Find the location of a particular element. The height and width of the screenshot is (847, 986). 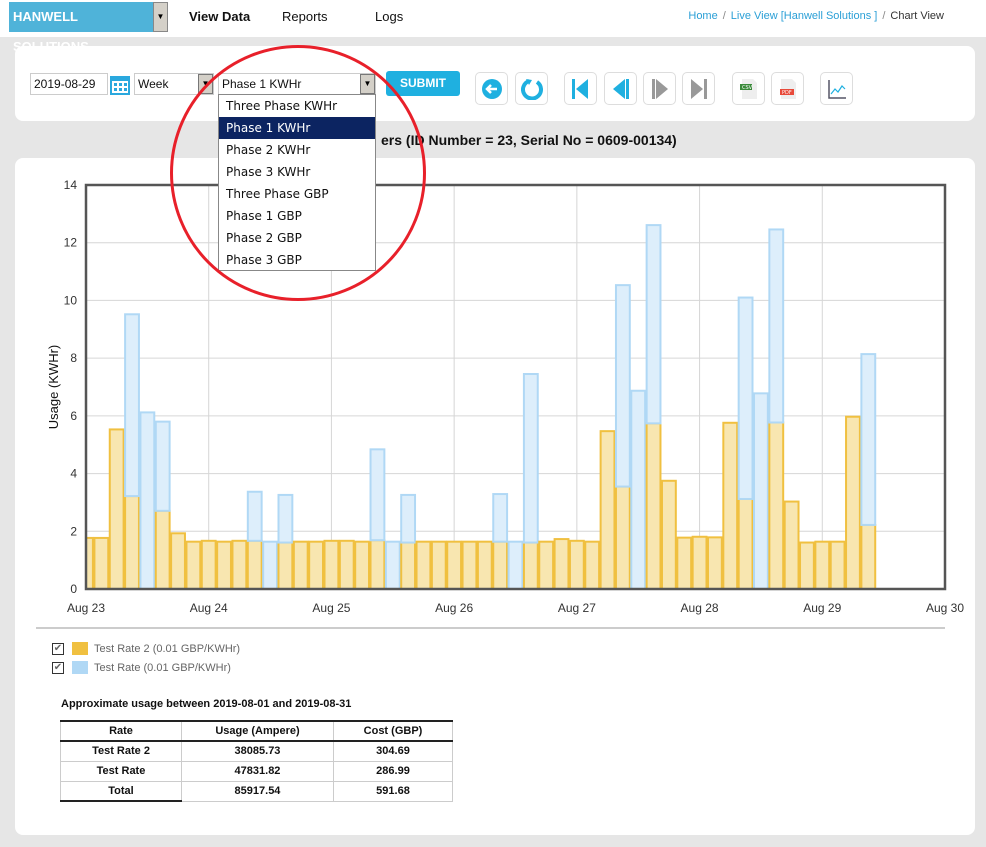

dropdown-option: Phase 3 KWHr is located at coordinates (297, 172).